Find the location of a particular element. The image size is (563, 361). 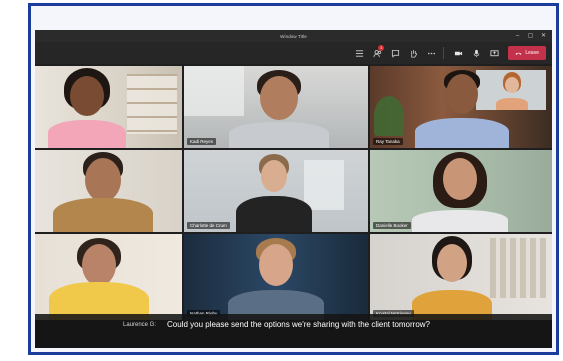

window-title: Window Title is located at coordinates (293, 36).